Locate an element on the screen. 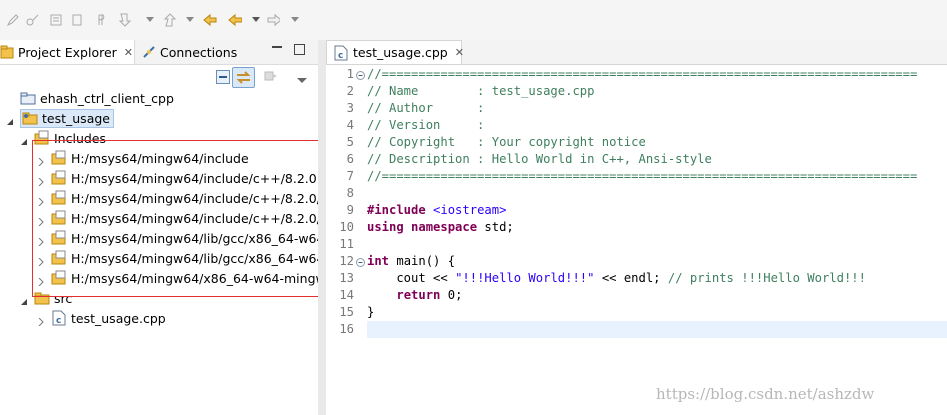  line-number: 1 is located at coordinates (350, 74).